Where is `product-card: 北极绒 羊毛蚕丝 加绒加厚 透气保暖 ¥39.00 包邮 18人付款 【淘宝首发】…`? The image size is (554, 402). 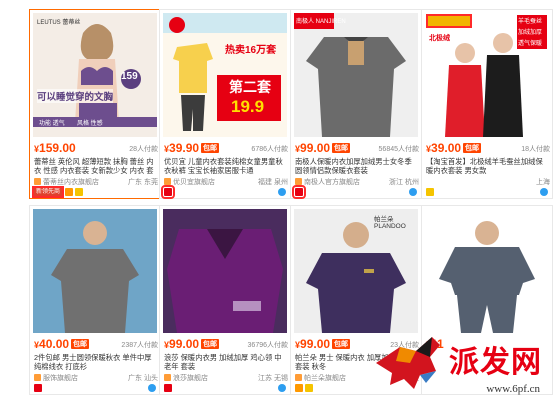 product-card: 北极绒 羊毛蚕丝 加绒加厚 透气保暖 ¥39.00 包邮 18人付款 【淘宝首发】… is located at coordinates (487, 104).